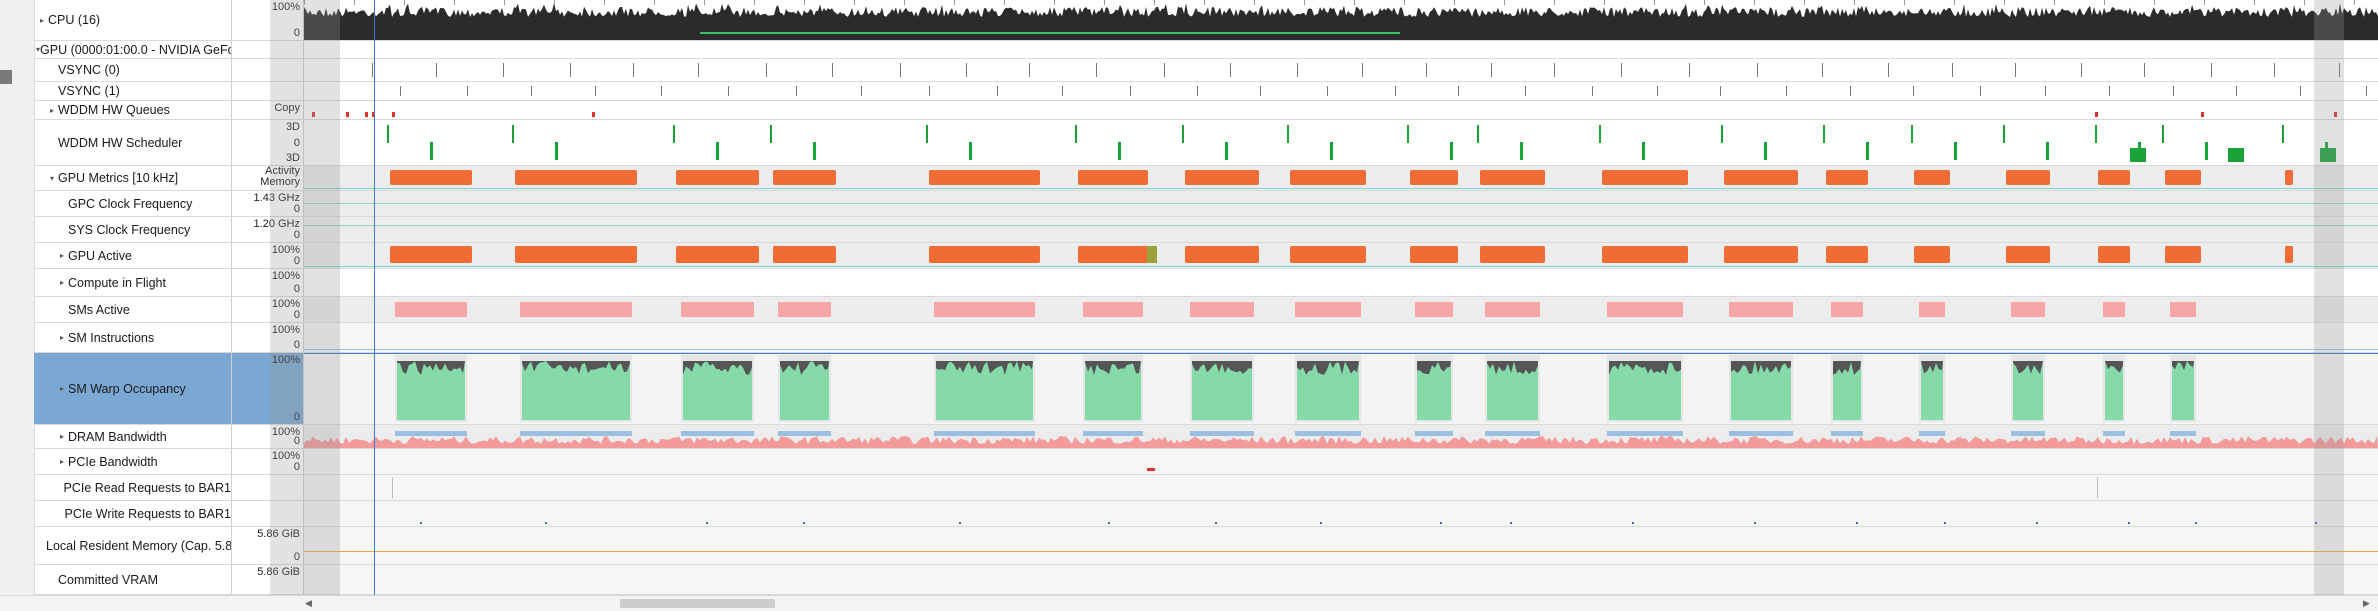  What do you see at coordinates (133, 436) in the screenshot?
I see `row-label: ▸ DRAM Bandwidth` at bounding box center [133, 436].